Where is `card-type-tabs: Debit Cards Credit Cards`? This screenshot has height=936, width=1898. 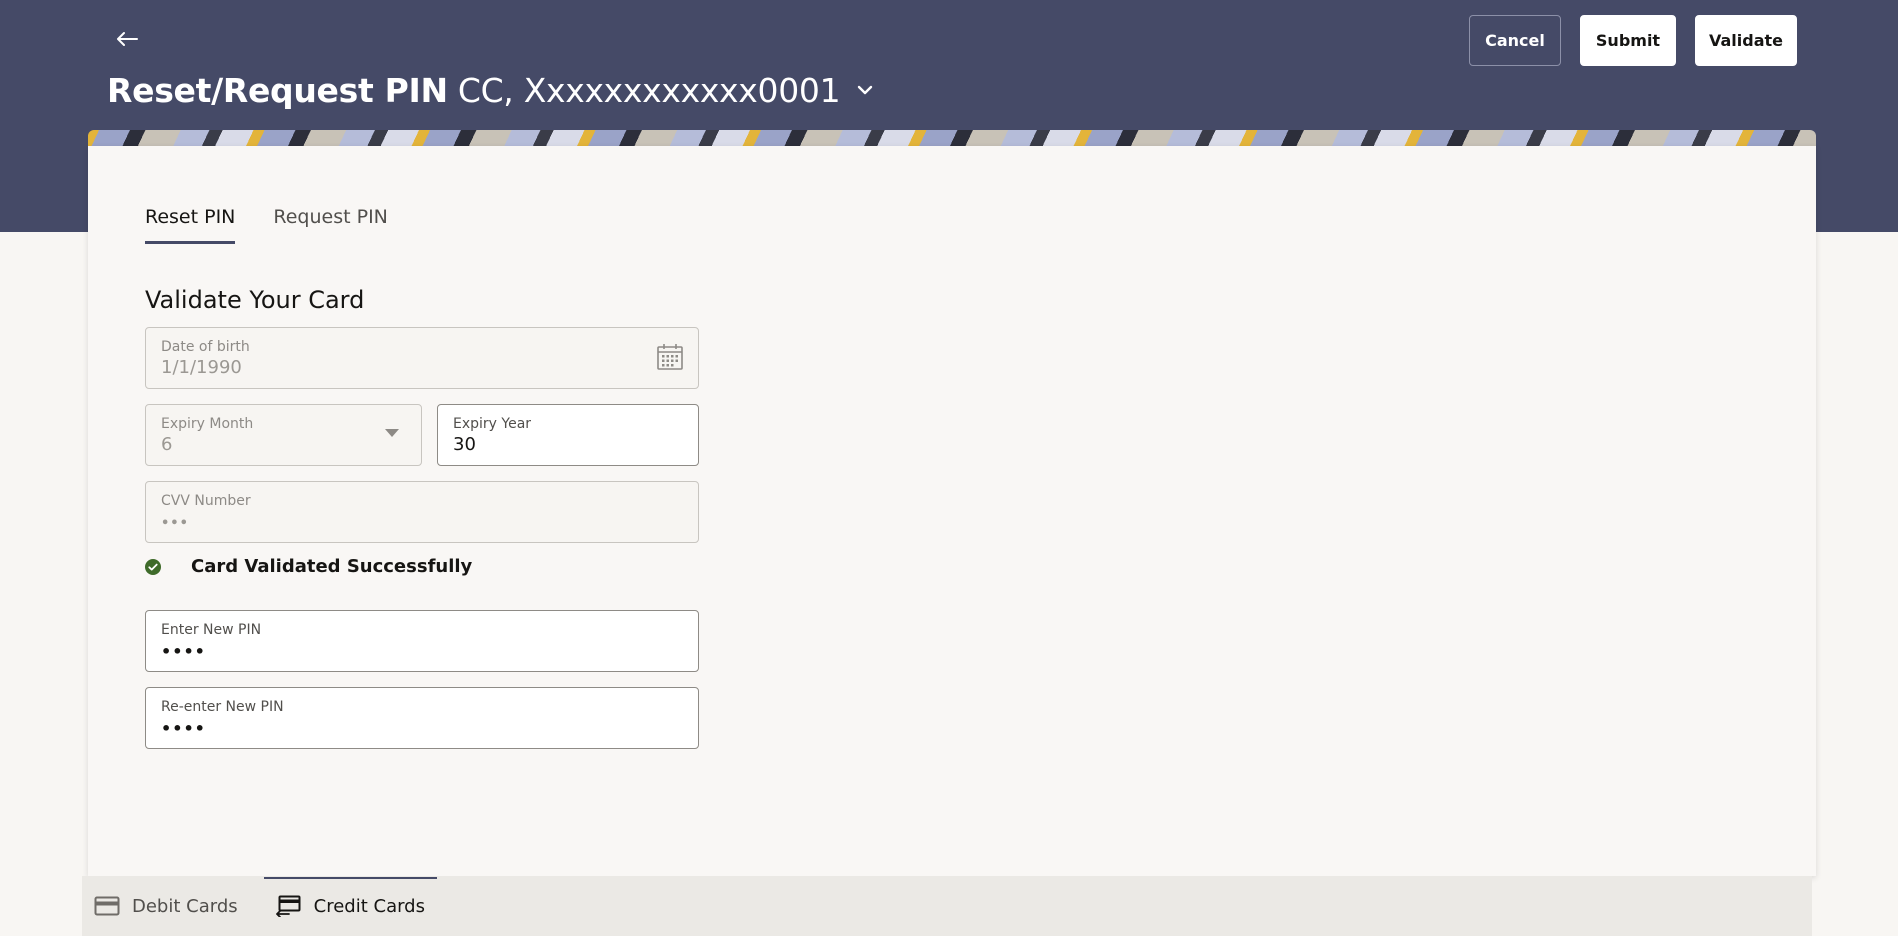
card-type-tabs: Debit Cards Credit Cards is located at coordinates (947, 906).